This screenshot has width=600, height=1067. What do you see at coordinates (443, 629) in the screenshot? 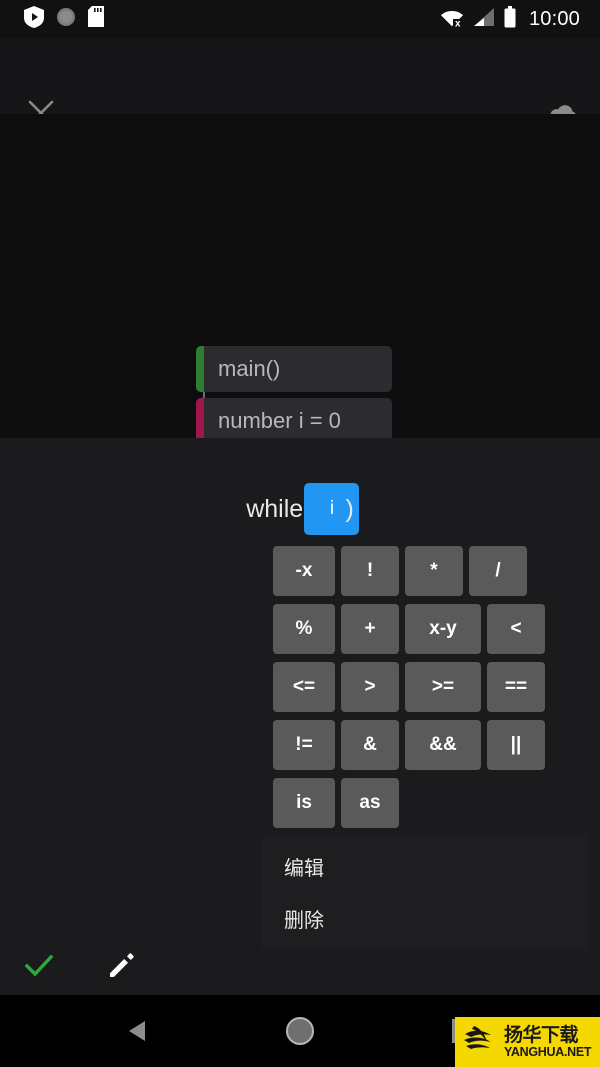
I see `key-subtract: x-y` at bounding box center [443, 629].